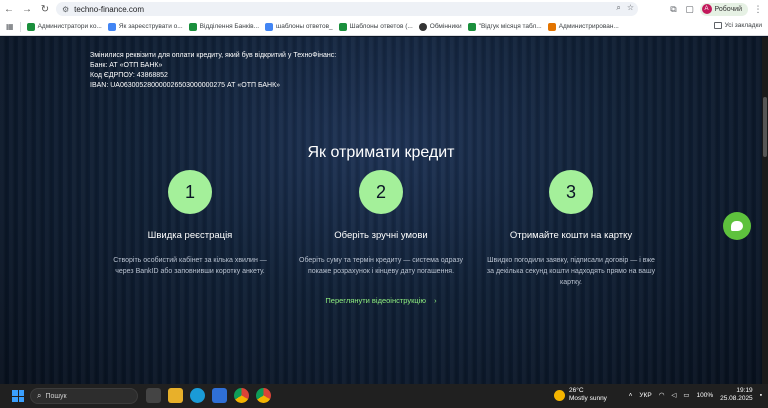 This screenshot has width=768, height=408. I want to click on back-icon: ←, so click(9, 9).